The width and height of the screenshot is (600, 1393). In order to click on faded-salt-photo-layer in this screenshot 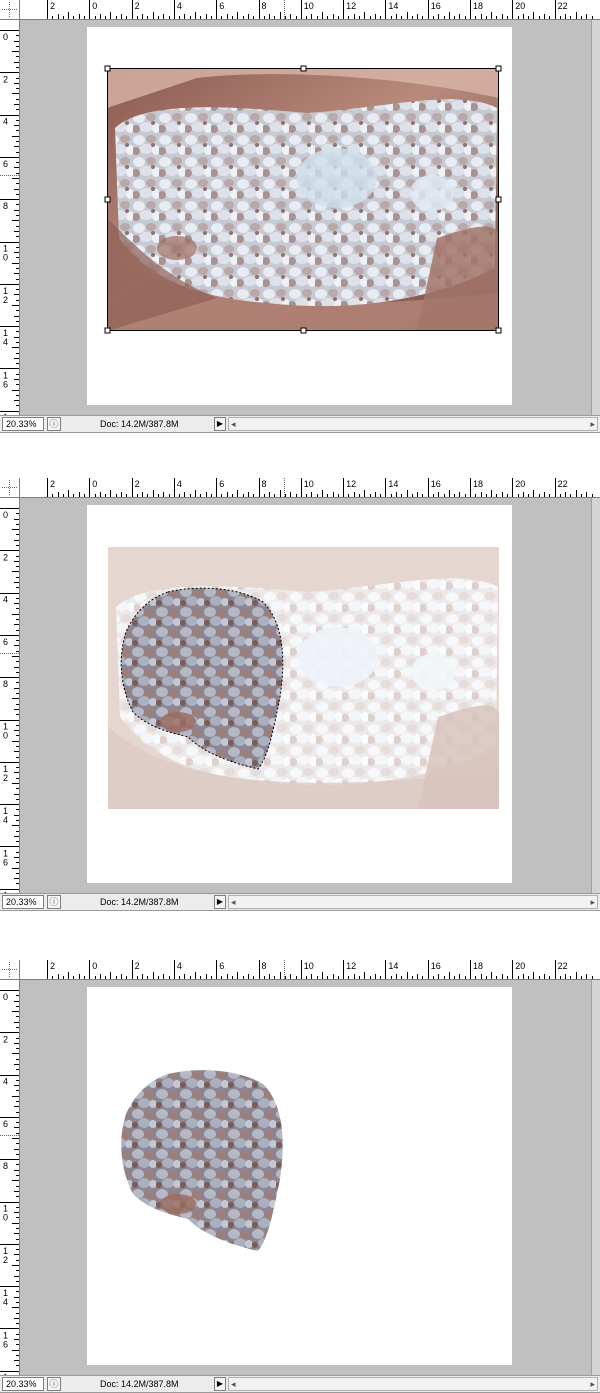, I will do `click(303, 678)`.